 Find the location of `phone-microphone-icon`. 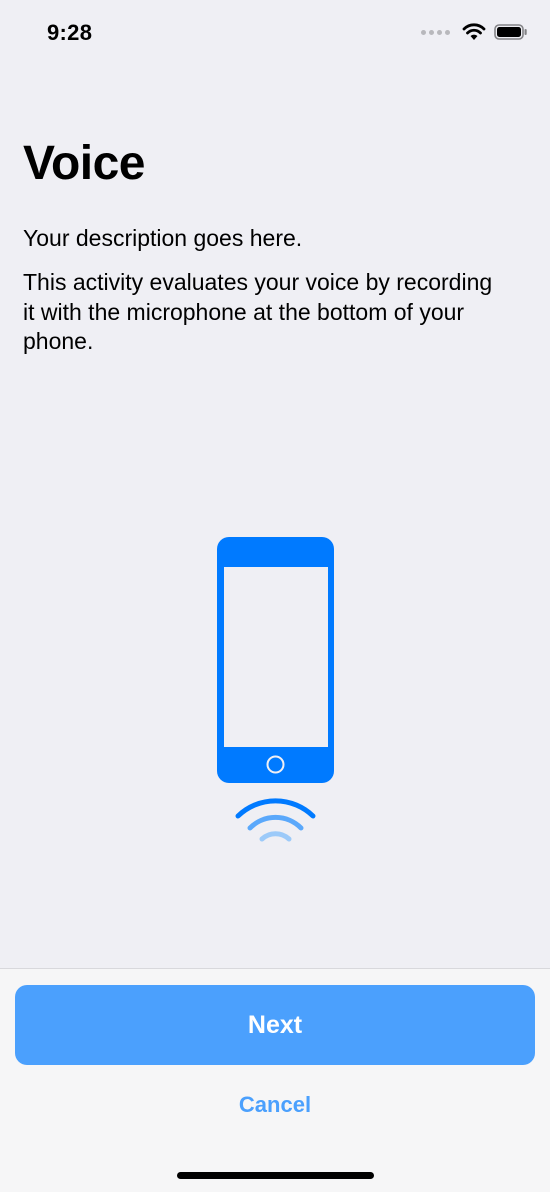

phone-microphone-icon is located at coordinates (275, 689).